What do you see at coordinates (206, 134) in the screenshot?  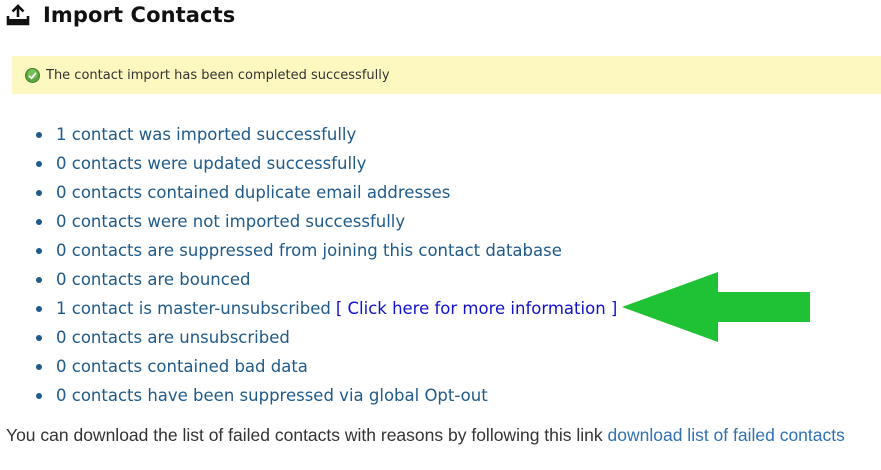 I see `result-text: 1 contact was imported successfully` at bounding box center [206, 134].